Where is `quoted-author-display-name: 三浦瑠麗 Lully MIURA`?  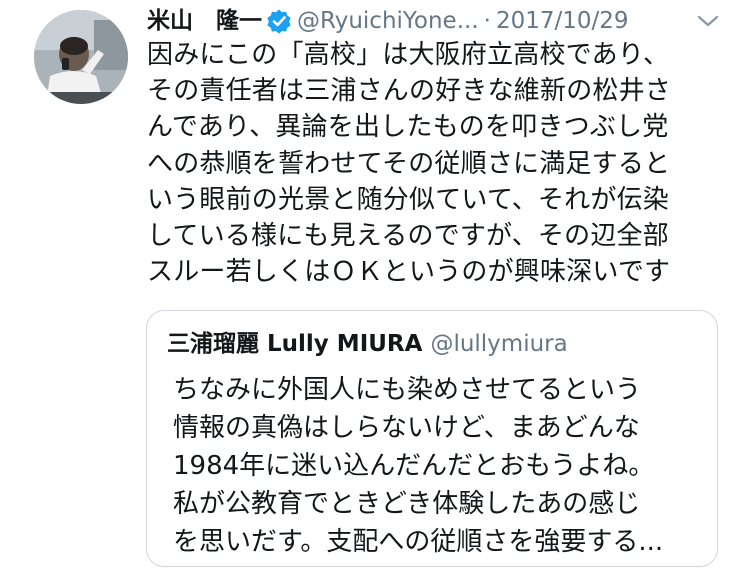 quoted-author-display-name: 三浦瑠麗 Lully MIURA is located at coordinates (295, 344).